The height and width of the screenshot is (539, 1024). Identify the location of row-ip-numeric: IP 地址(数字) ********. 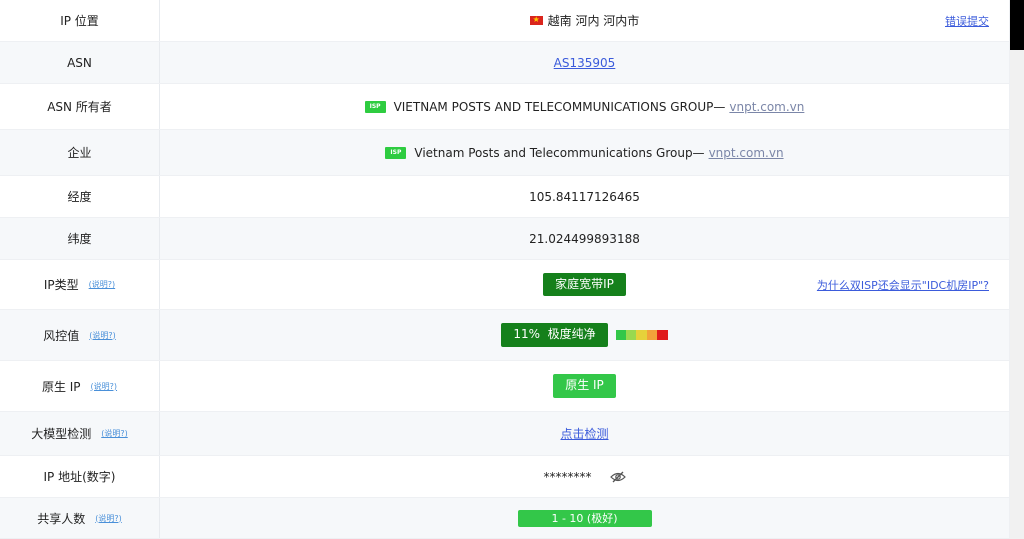
(504, 477).